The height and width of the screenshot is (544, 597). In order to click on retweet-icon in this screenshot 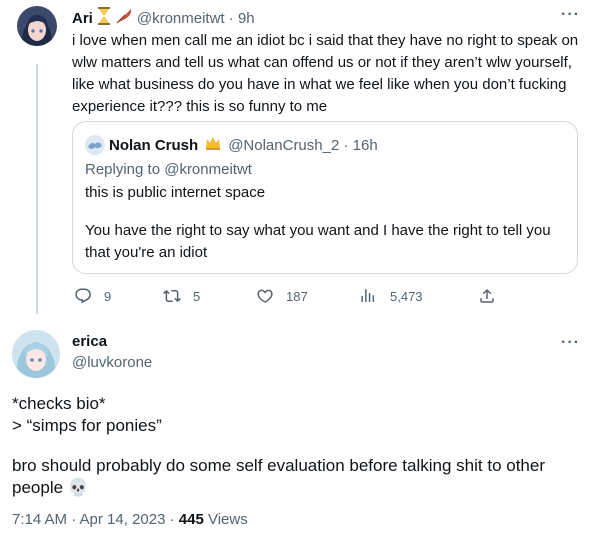, I will do `click(172, 296)`.